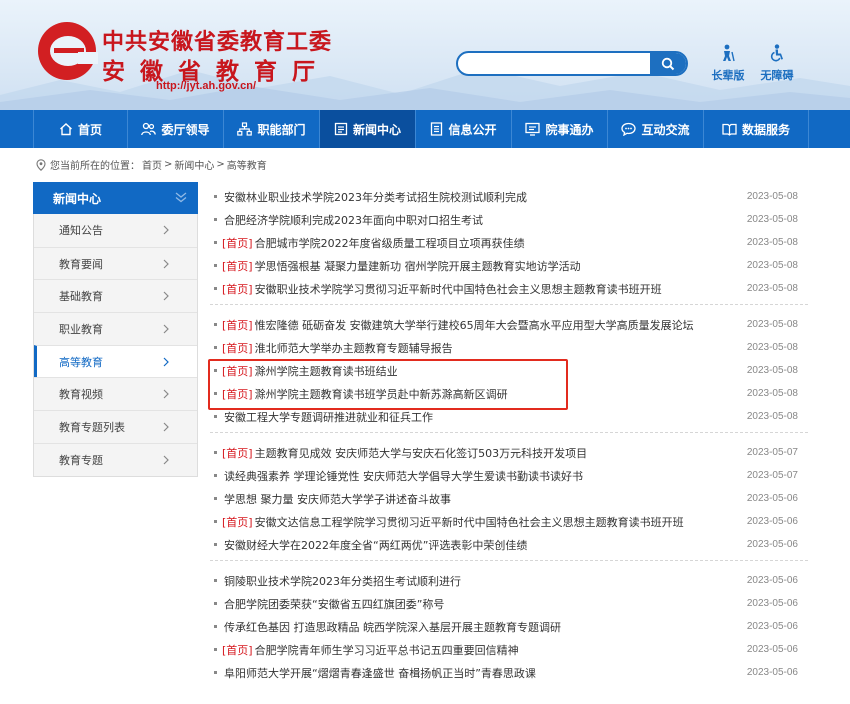 The image size is (850, 704). Describe the element at coordinates (553, 63) in the screenshot. I see `search-input` at that location.